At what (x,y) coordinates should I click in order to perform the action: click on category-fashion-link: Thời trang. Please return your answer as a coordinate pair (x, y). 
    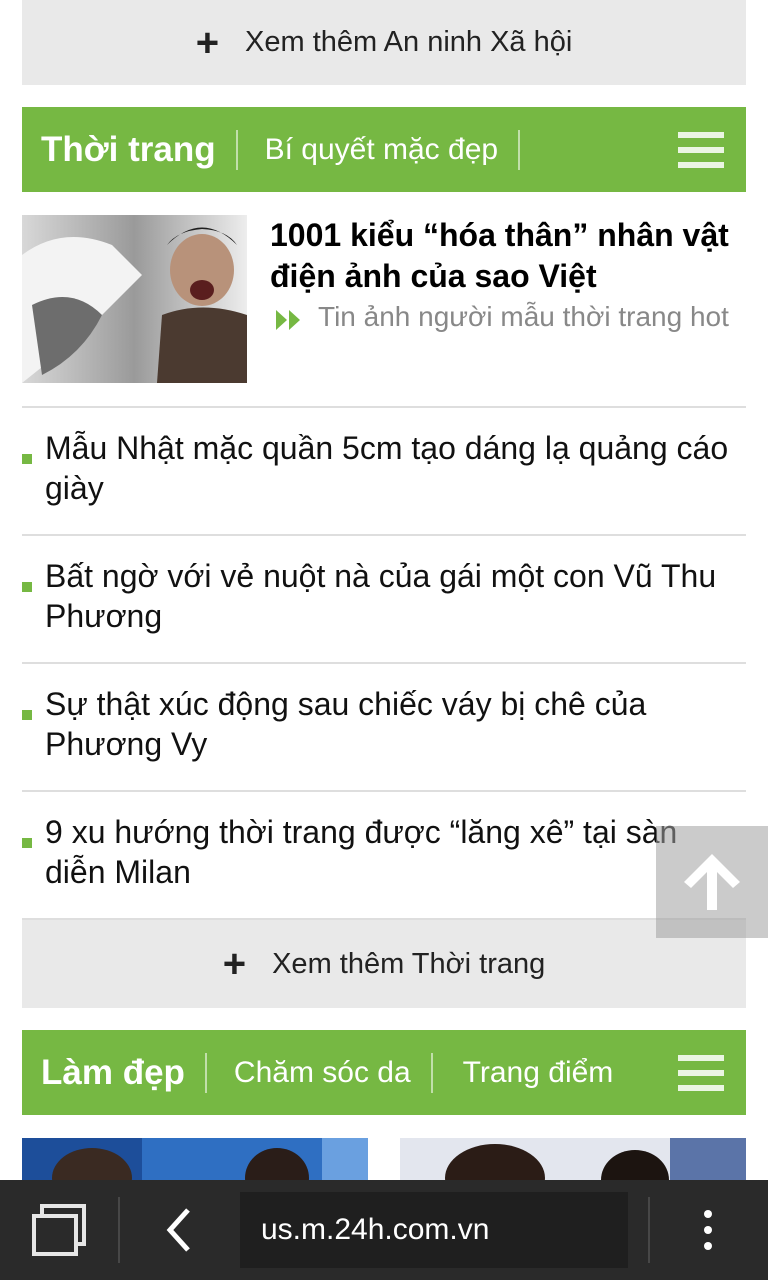
    Looking at the image, I should click on (129, 150).